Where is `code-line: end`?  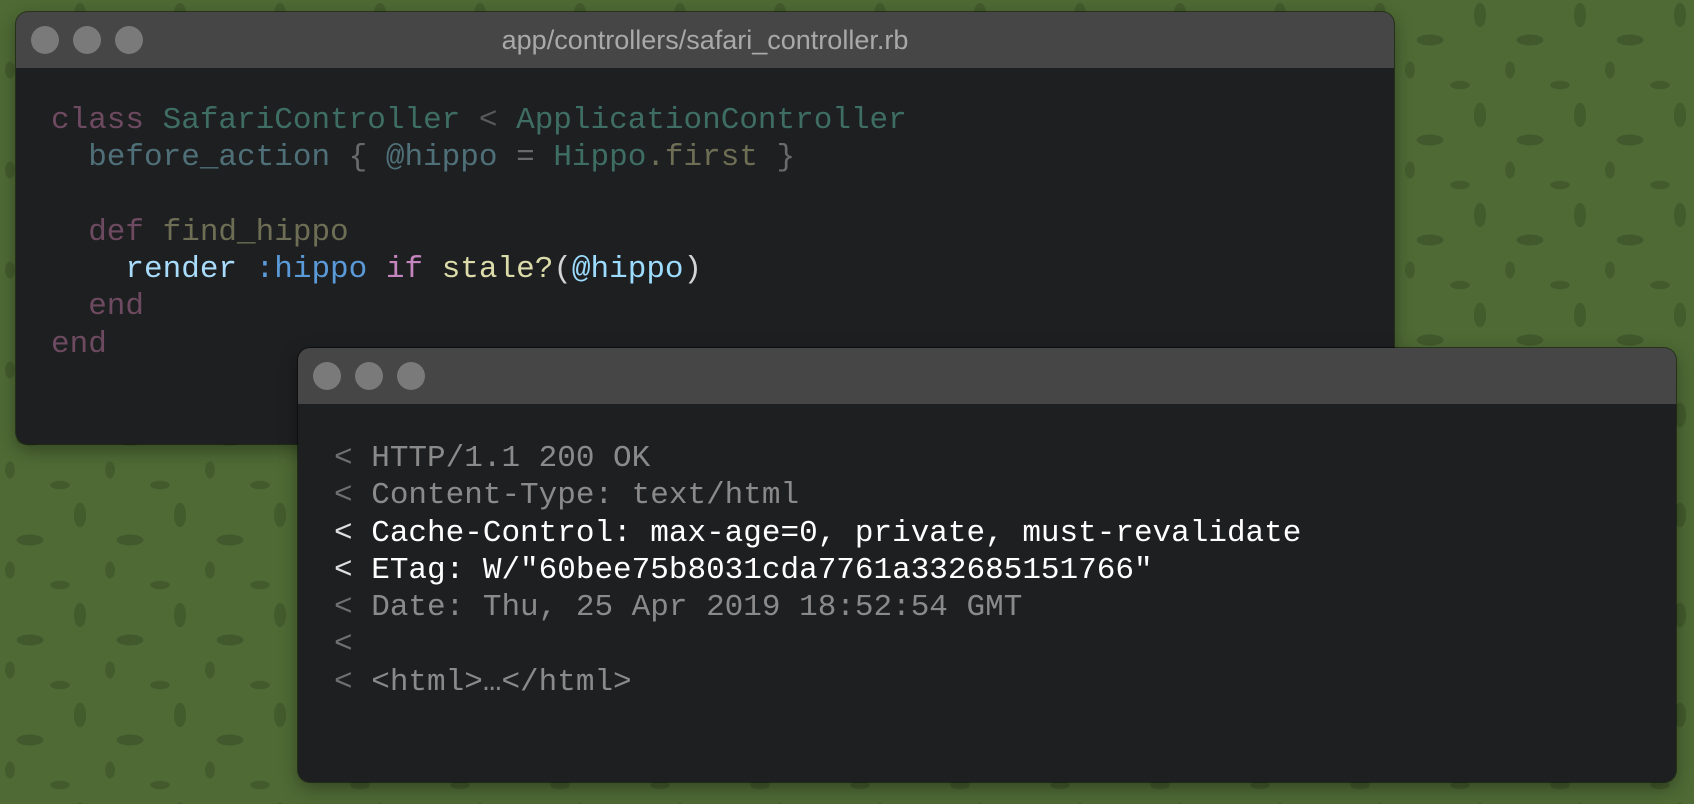 code-line: end is located at coordinates (722, 306).